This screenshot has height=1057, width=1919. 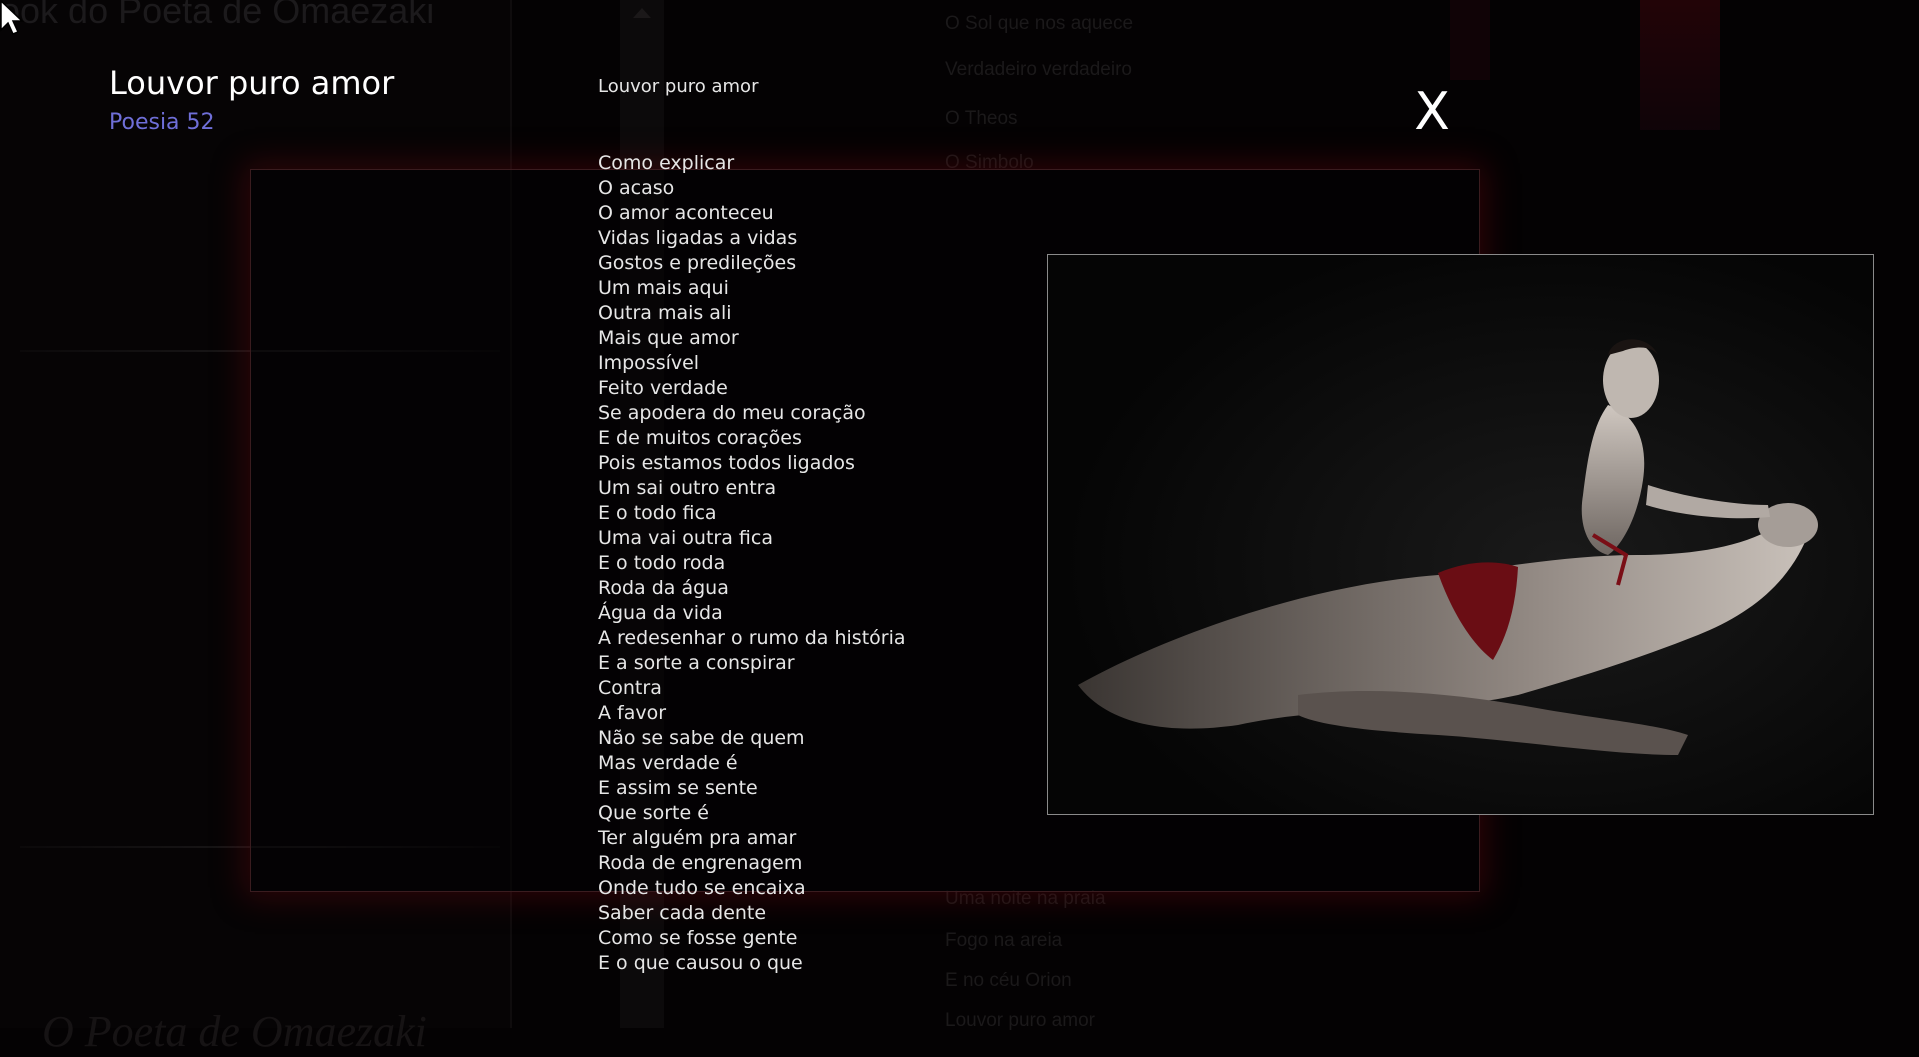 I want to click on poem-line: Como explicar, so click(x=666, y=163).